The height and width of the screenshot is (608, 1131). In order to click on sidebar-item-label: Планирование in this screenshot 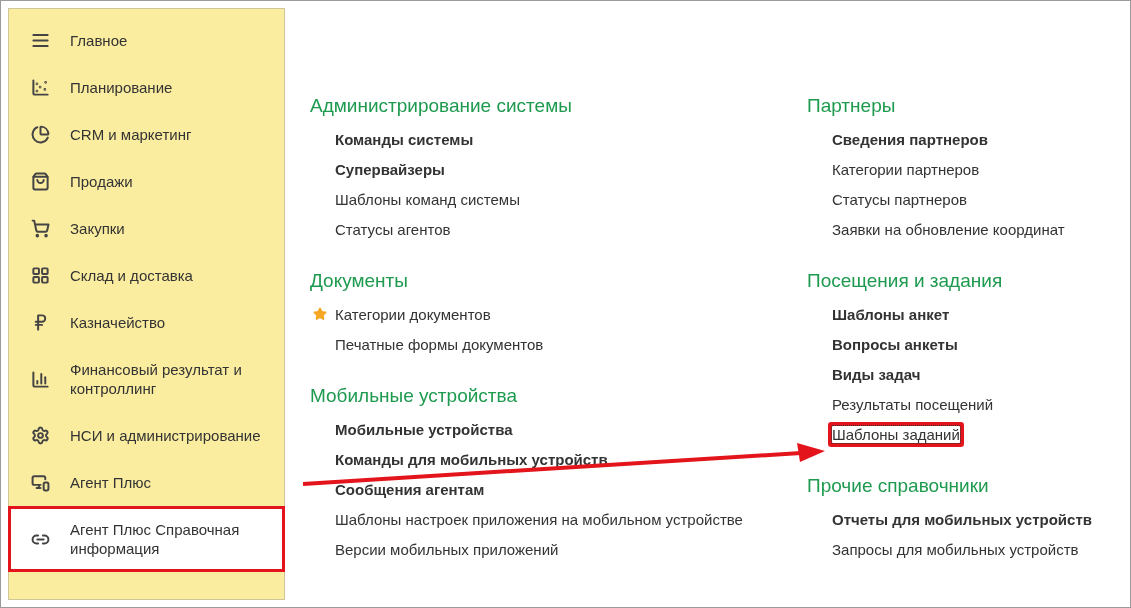, I will do `click(121, 87)`.